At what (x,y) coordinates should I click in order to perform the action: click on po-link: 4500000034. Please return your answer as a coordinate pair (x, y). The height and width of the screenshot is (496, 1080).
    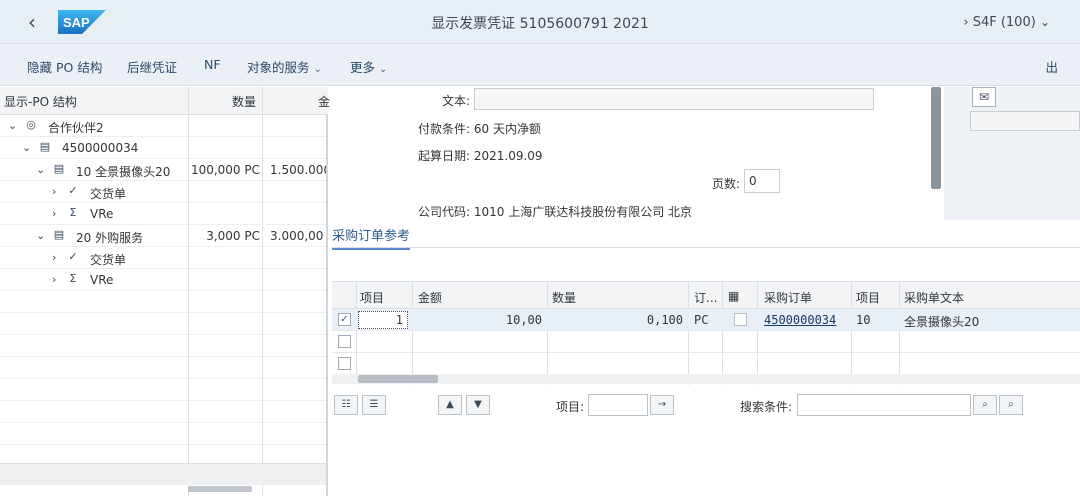
    Looking at the image, I should click on (800, 320).